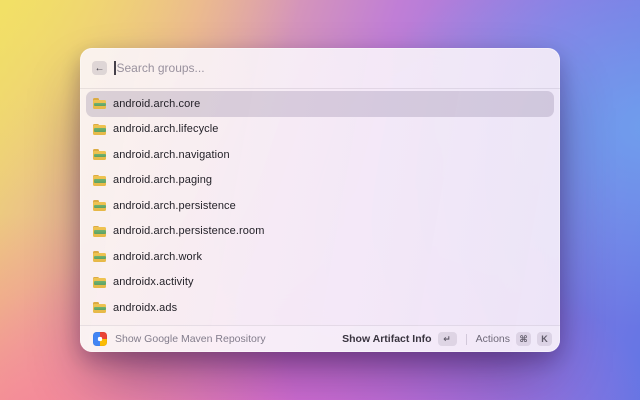 The width and height of the screenshot is (640, 400). Describe the element at coordinates (386, 339) in the screenshot. I see `primary-action-button: Show Artifact Info` at that location.